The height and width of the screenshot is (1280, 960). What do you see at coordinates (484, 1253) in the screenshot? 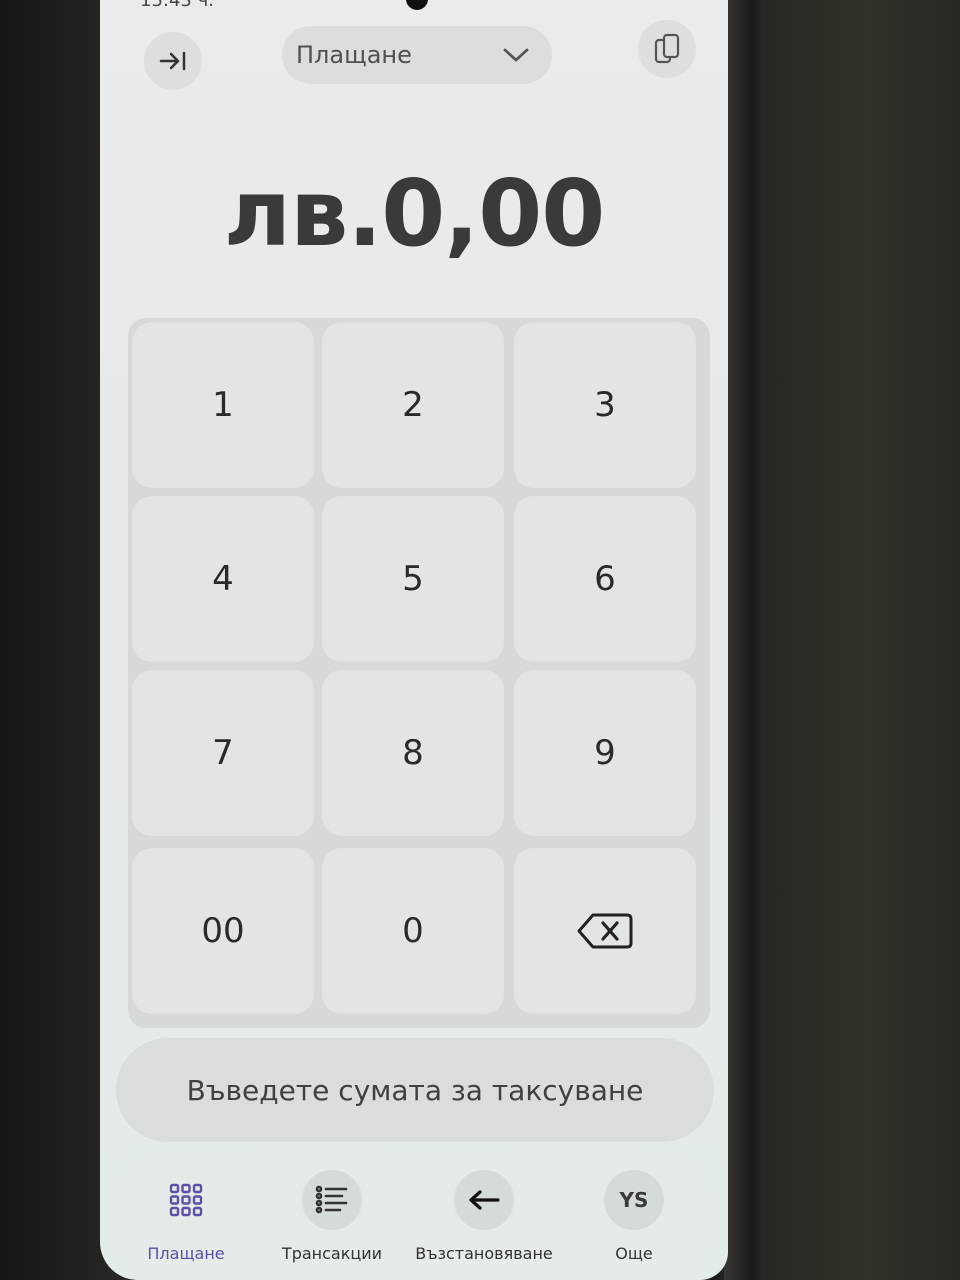
I see `nav-label-refund: Възстановяване` at bounding box center [484, 1253].